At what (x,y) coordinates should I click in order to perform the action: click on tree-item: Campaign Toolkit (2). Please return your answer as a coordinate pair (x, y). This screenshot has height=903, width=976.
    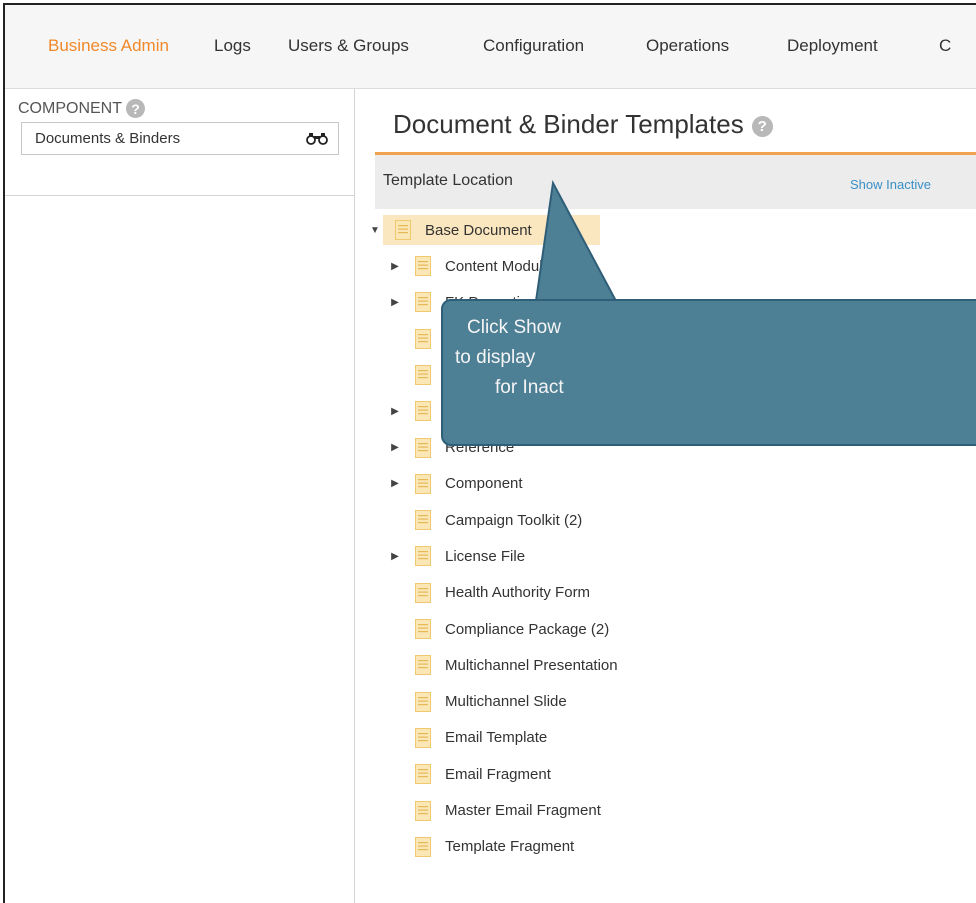
    Looking at the image, I should click on (485, 520).